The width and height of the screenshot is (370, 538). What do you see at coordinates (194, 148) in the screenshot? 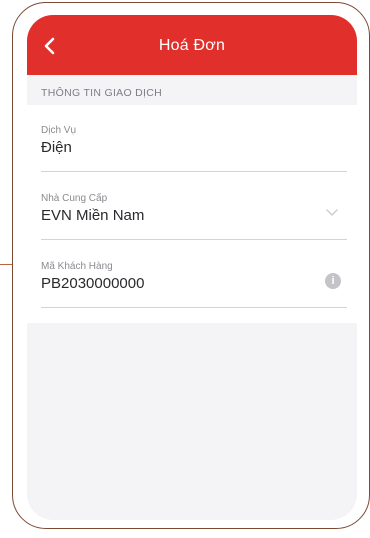
I see `service-field: Dịch Vụ Điện` at bounding box center [194, 148].